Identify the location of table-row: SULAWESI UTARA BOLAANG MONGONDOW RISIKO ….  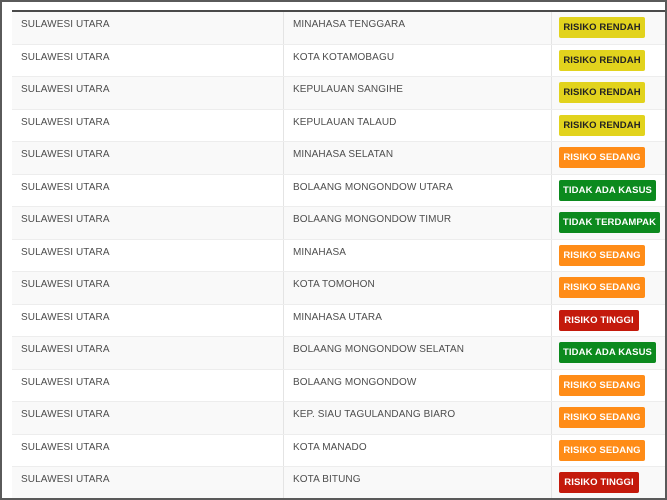
(338, 385).